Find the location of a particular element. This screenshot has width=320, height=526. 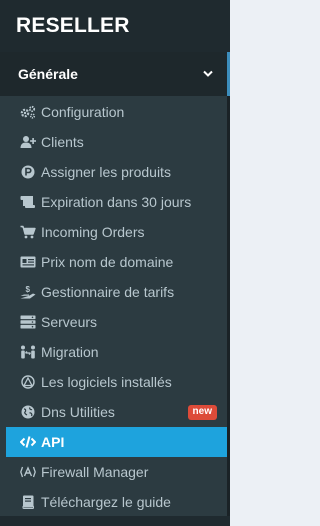

menu-item-firewall-manager: Firewall Manager is located at coordinates (113, 472).